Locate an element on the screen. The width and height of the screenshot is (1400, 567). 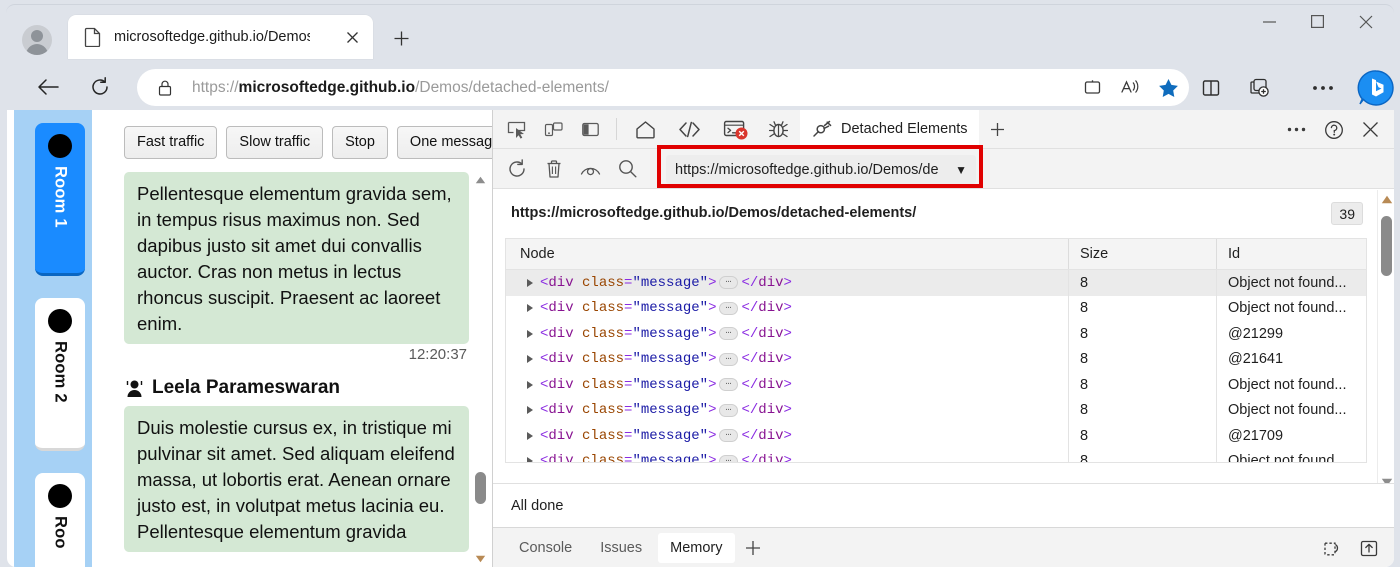
close-icon is located at coordinates (352, 37).